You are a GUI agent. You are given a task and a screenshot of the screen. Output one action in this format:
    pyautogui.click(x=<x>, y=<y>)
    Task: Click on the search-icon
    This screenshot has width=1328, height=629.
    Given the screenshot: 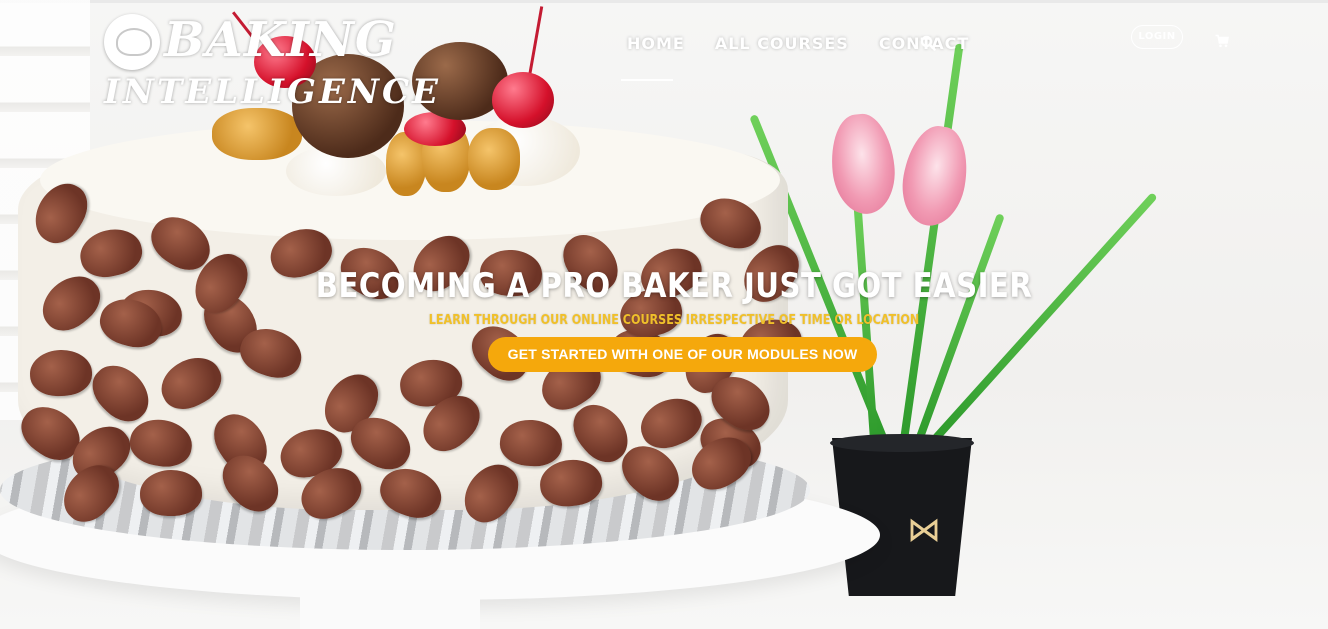 What is the action you would take?
    pyautogui.click(x=928, y=43)
    